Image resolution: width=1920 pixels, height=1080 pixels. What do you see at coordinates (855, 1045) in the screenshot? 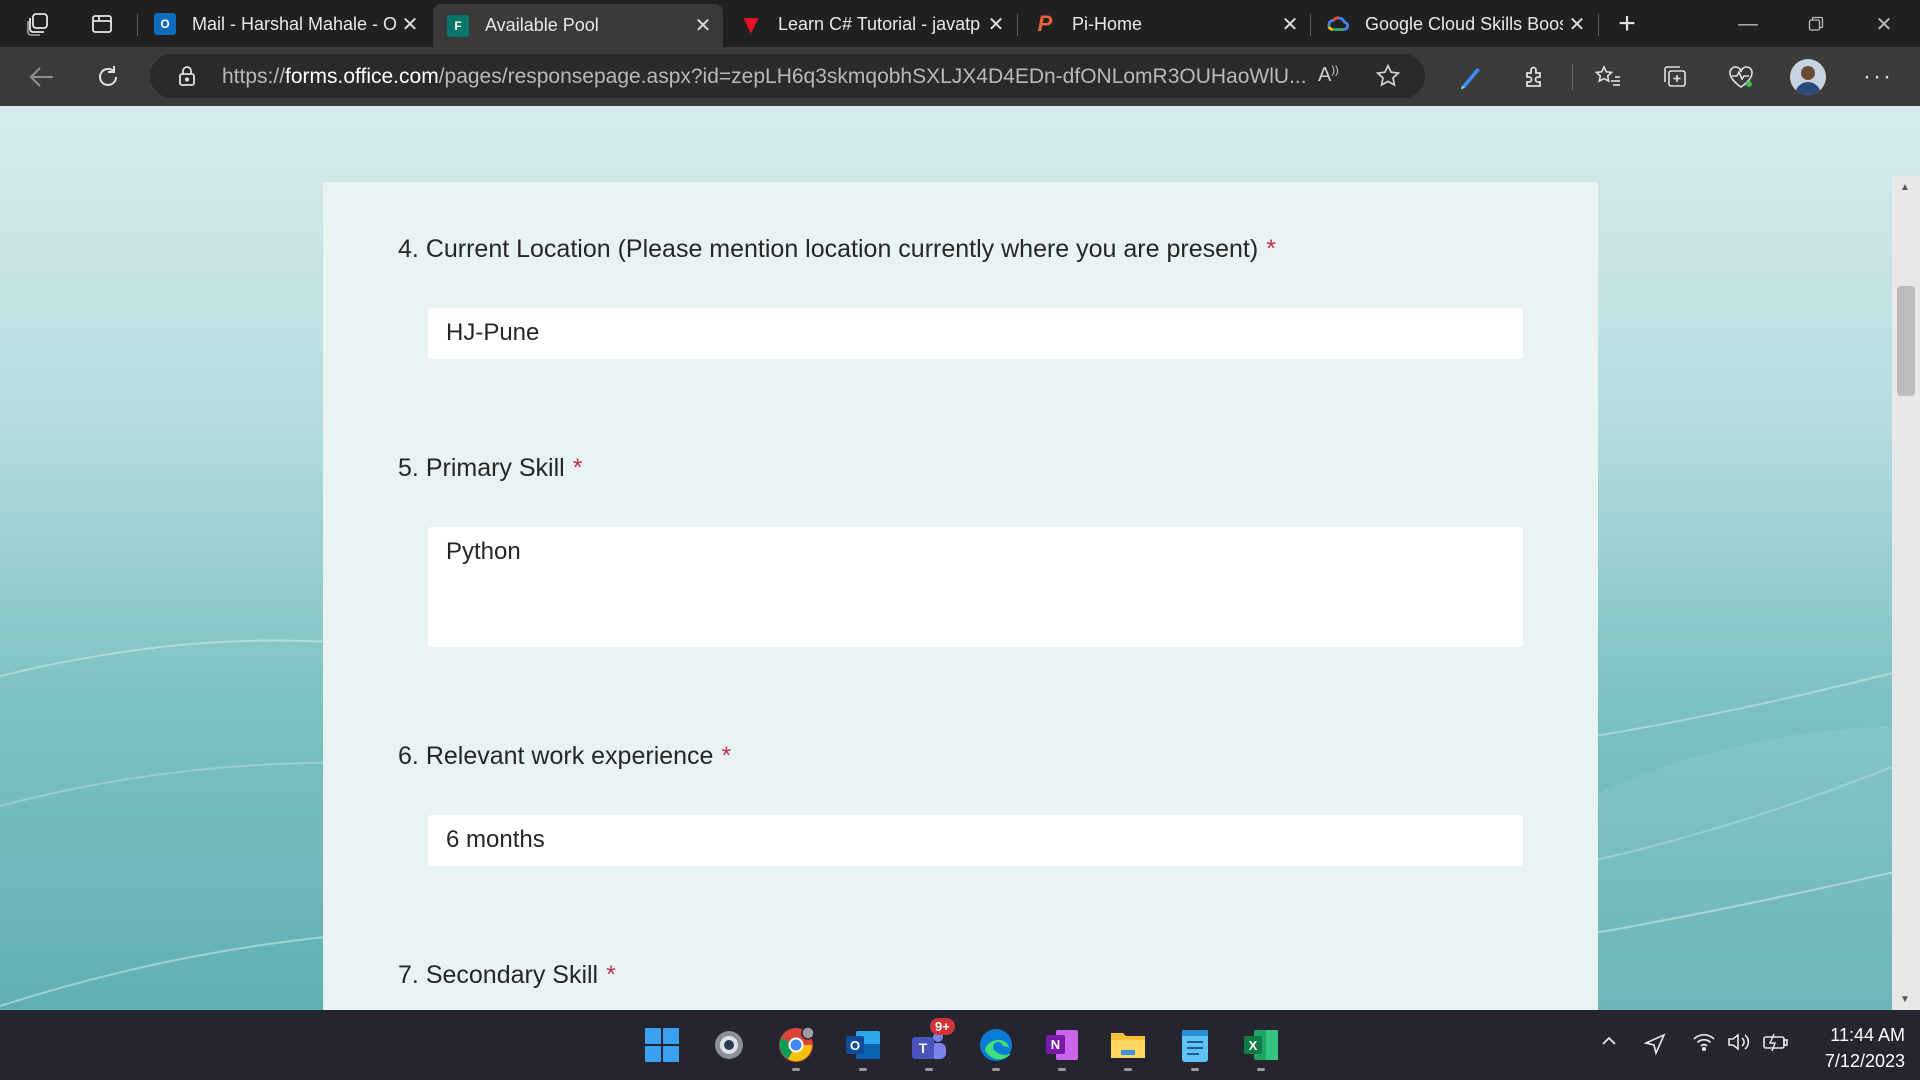
I see `svg-text: O` at bounding box center [855, 1045].